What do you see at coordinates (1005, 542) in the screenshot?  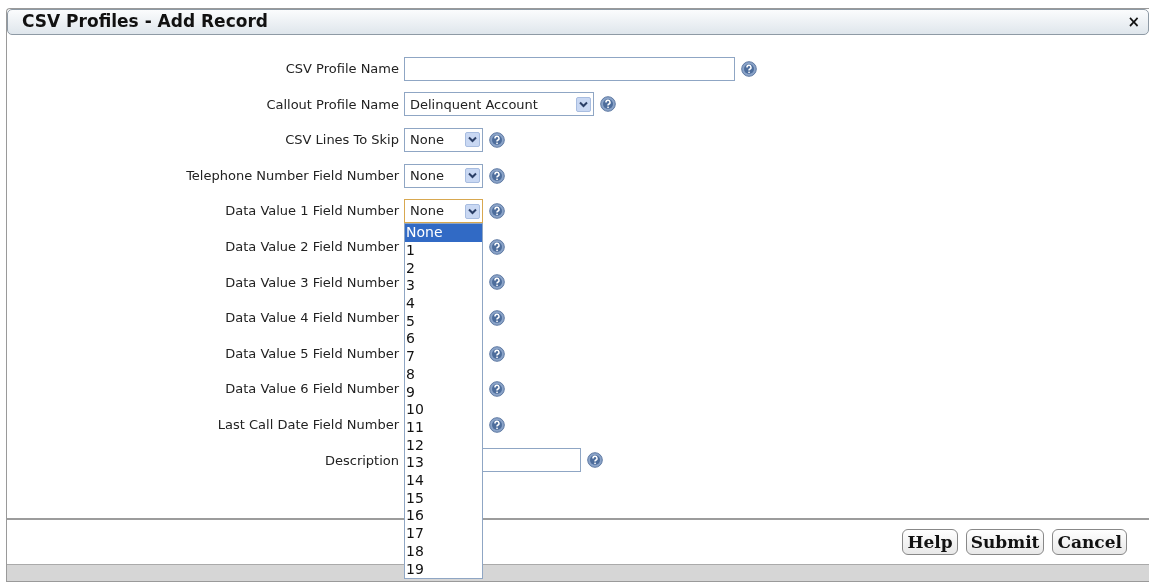 I see `action-button: Submit` at bounding box center [1005, 542].